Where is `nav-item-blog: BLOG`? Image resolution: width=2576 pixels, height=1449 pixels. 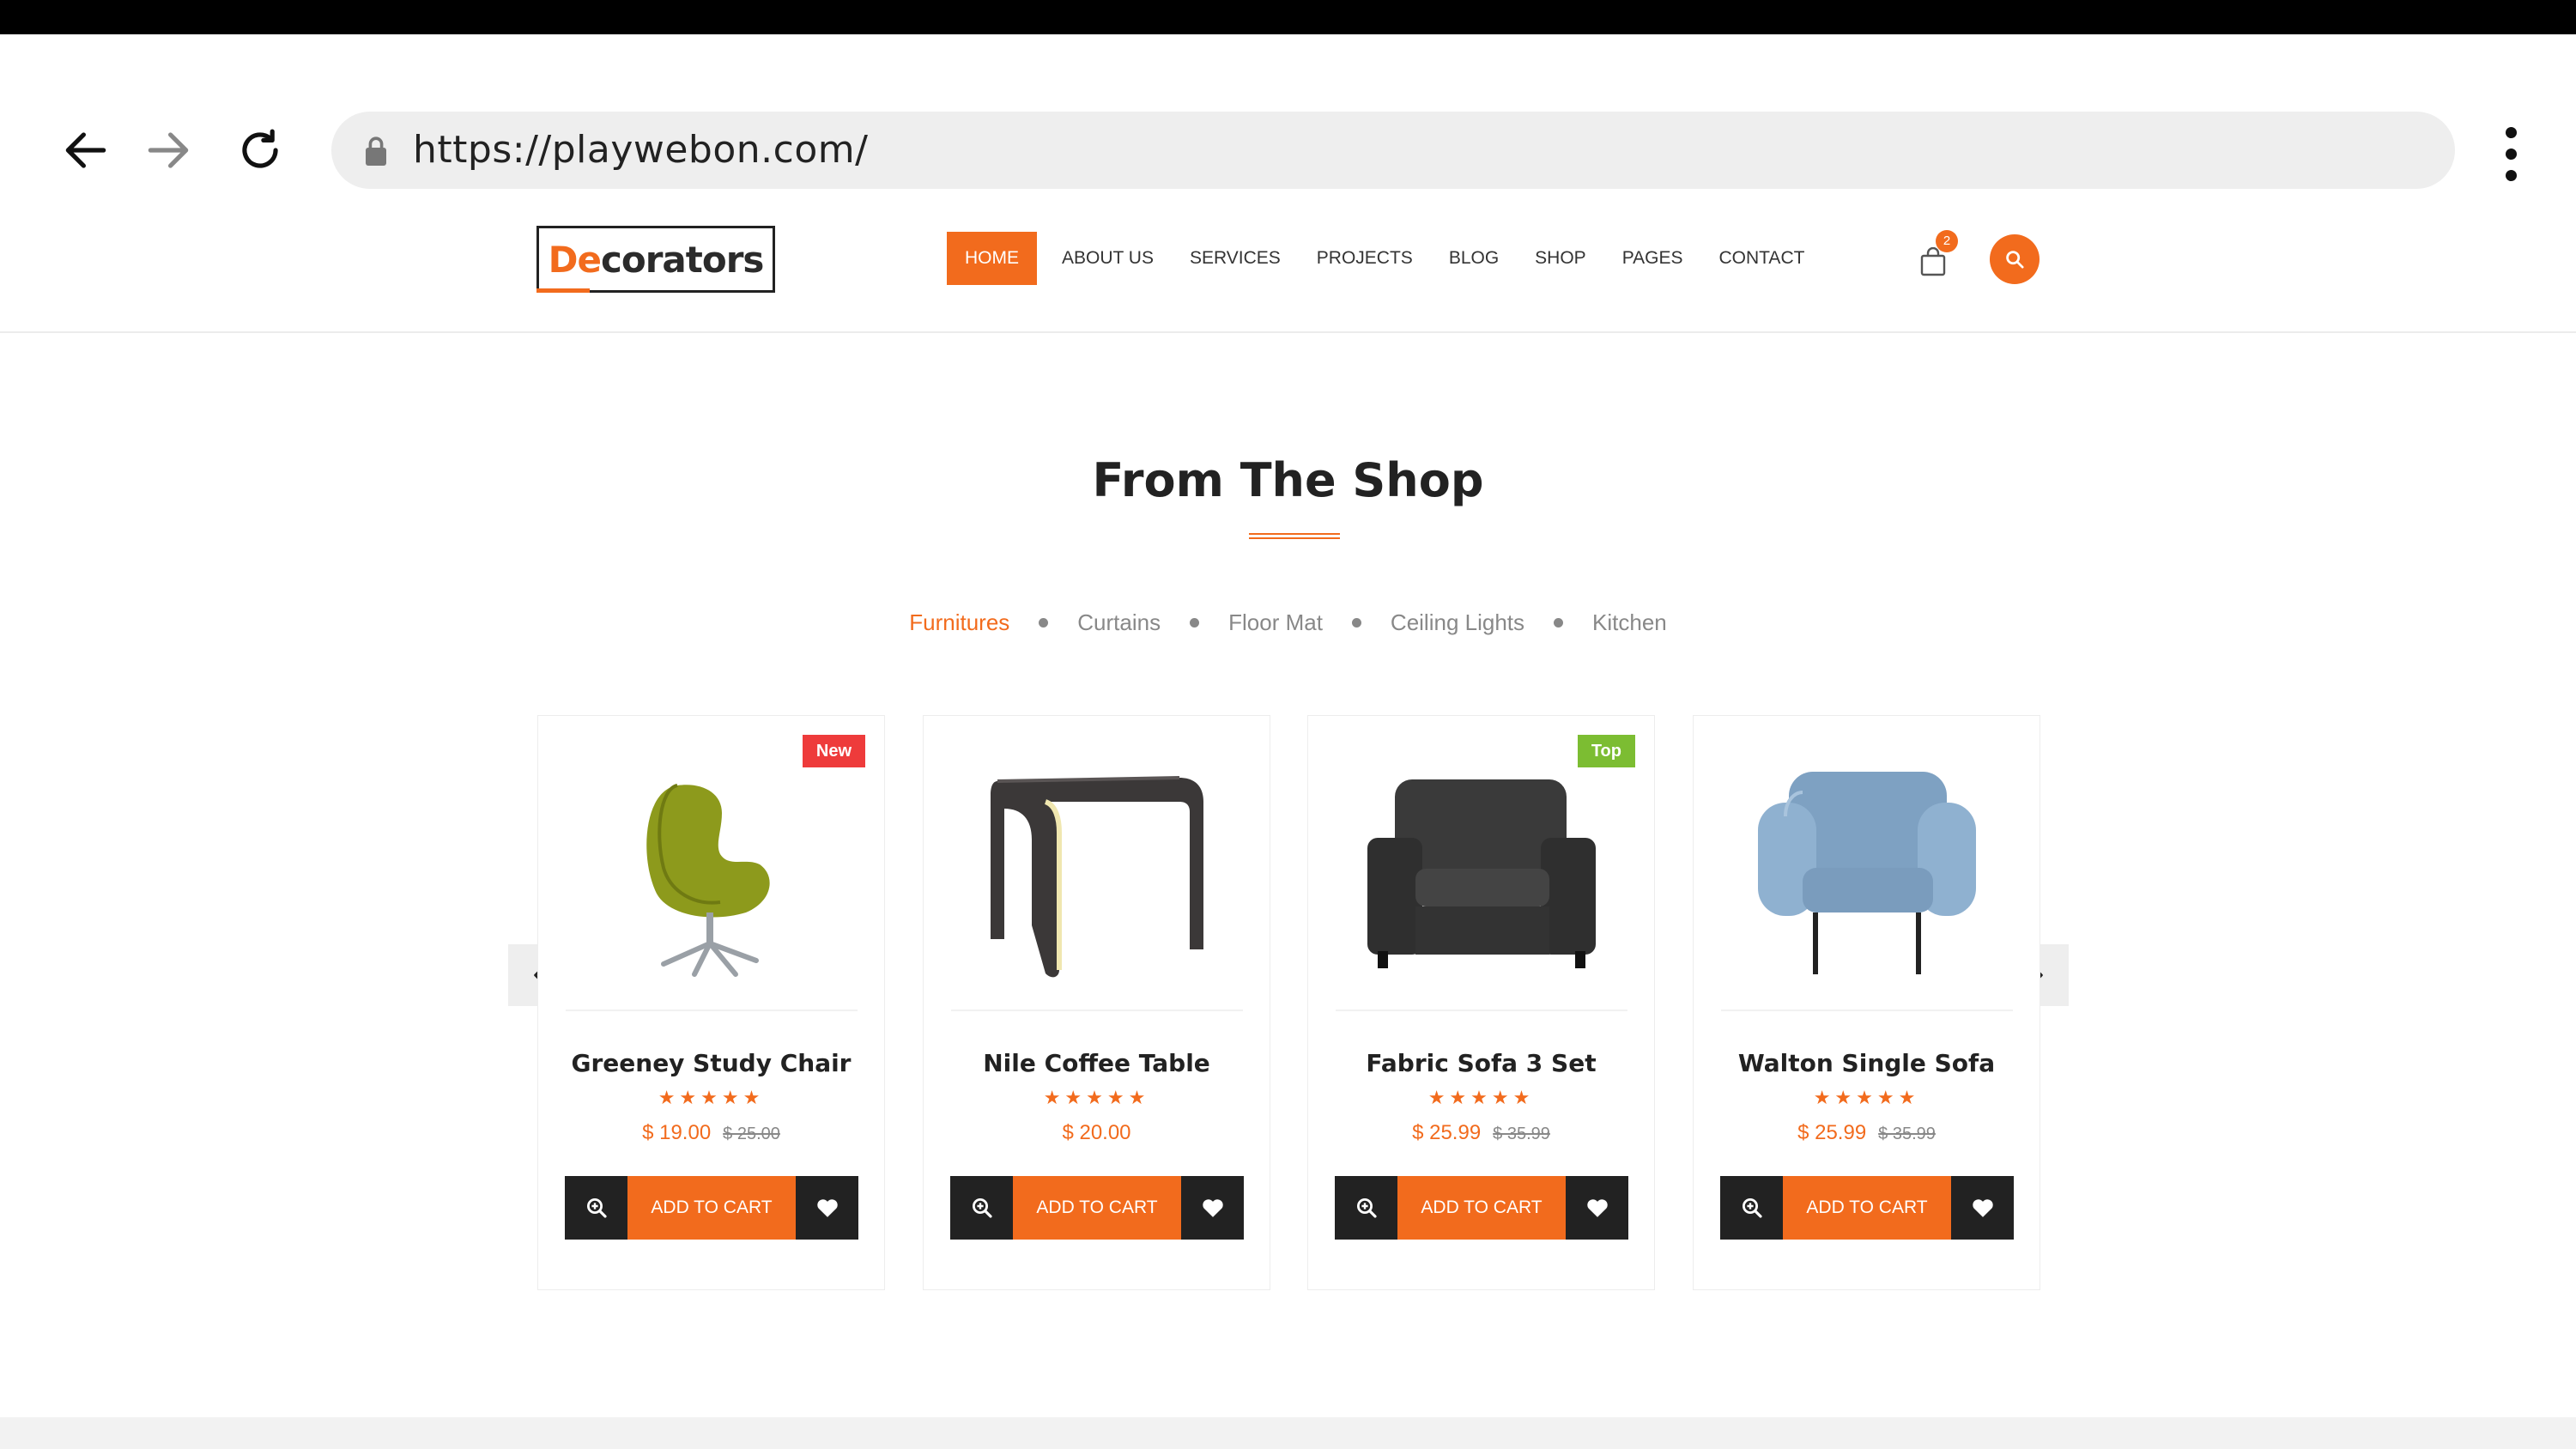
nav-item-blog: BLOG is located at coordinates (1474, 258).